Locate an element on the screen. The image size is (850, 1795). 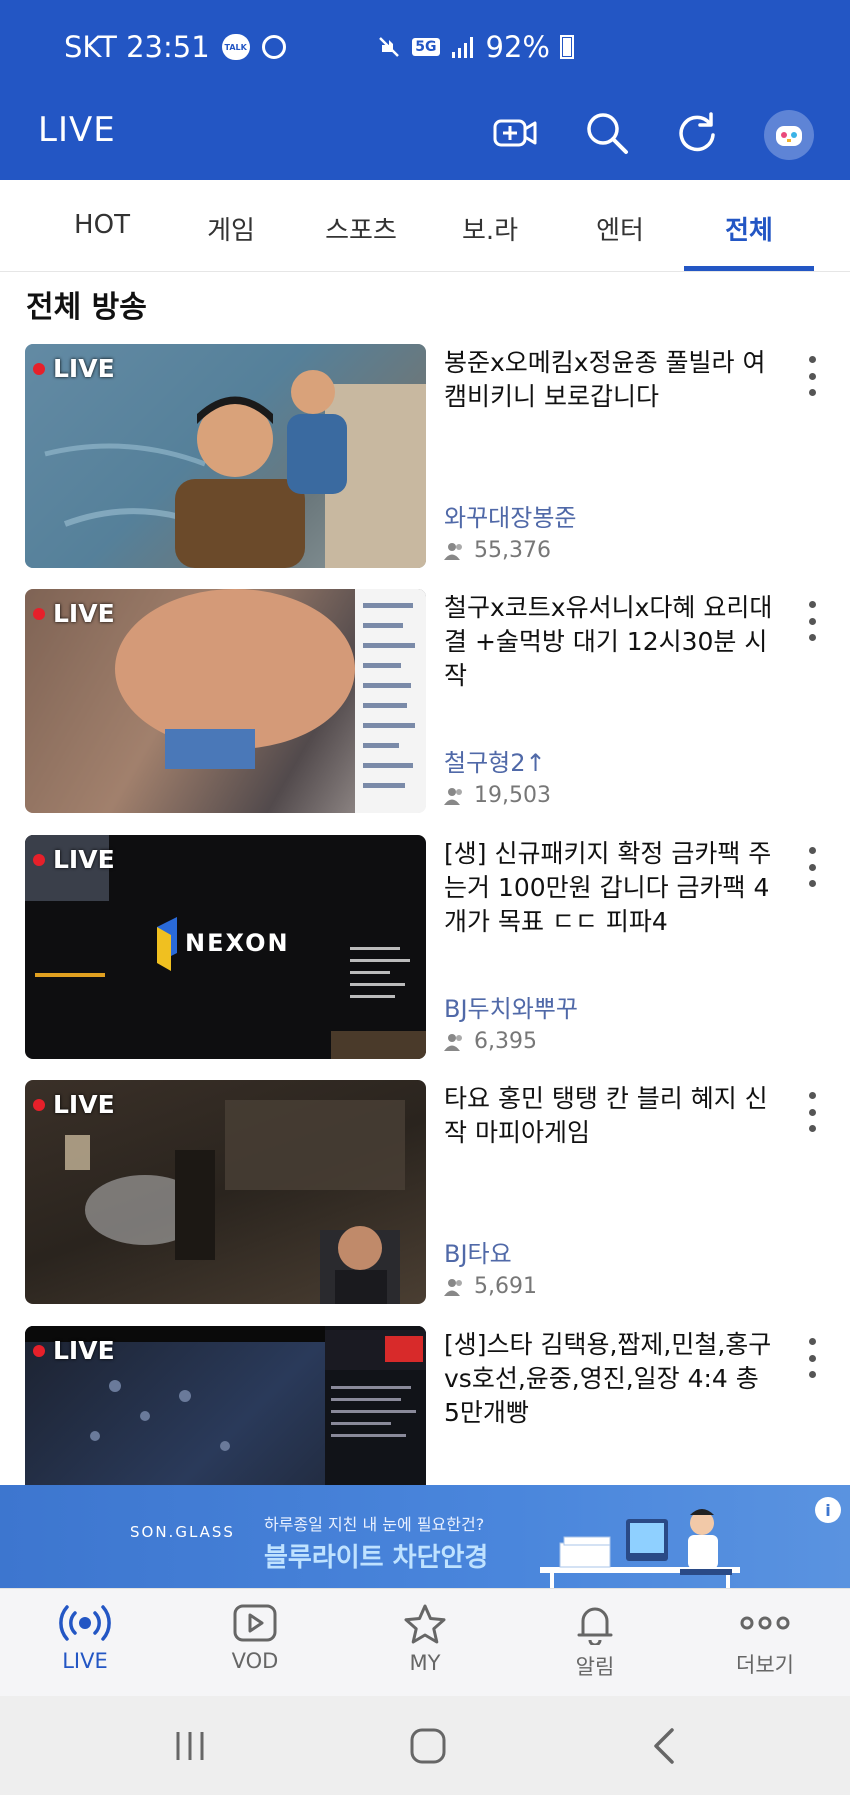
channel-name: 철구형2↑ is located at coordinates (495, 760).